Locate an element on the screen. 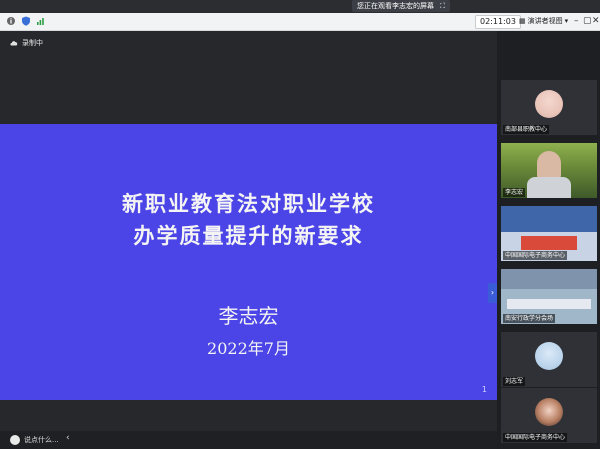 The image size is (600, 449). meeting-table is located at coordinates (549, 304).